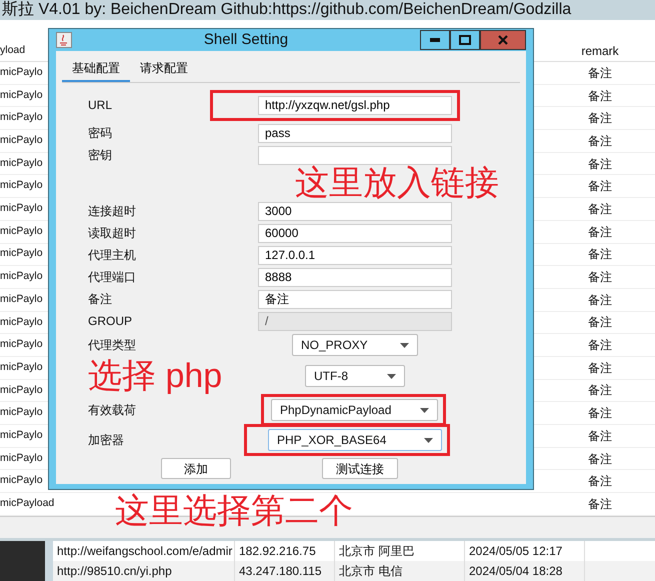 Image resolution: width=655 pixels, height=581 pixels. What do you see at coordinates (100, 133) in the screenshot?
I see `field-label: 密码` at bounding box center [100, 133].